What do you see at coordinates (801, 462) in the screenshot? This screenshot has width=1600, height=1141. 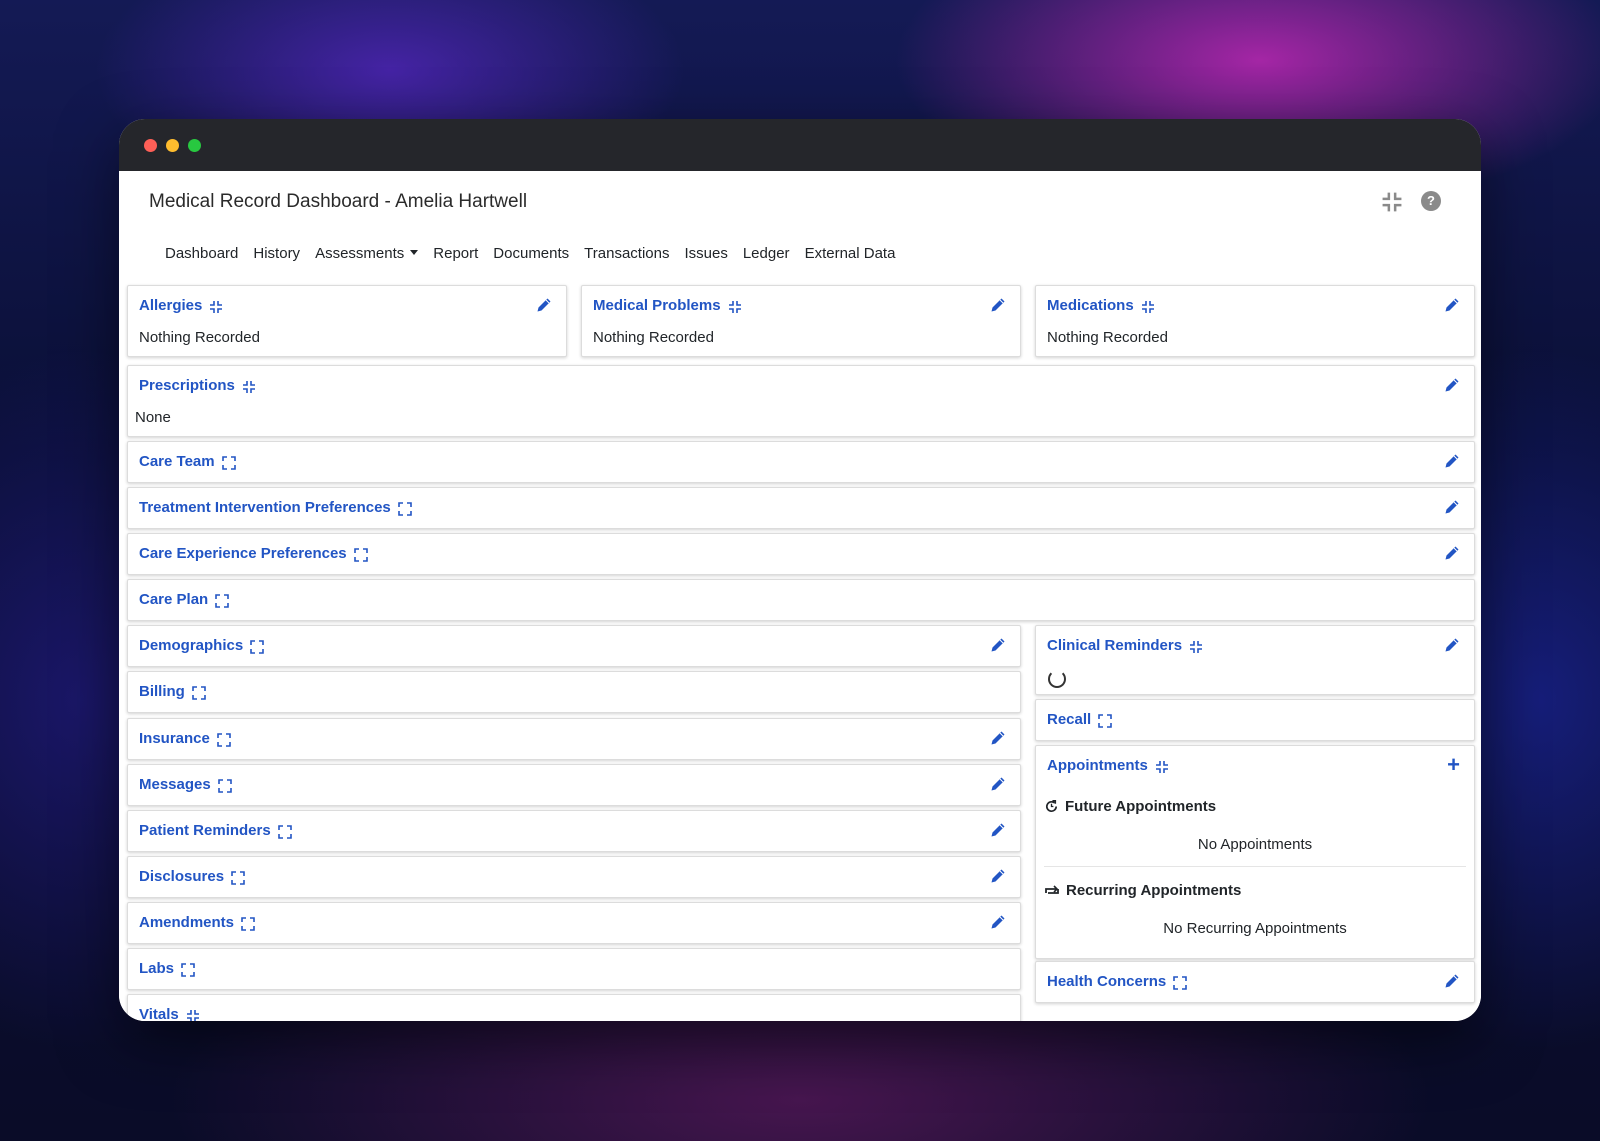 I see `care-team-card: Care Team` at bounding box center [801, 462].